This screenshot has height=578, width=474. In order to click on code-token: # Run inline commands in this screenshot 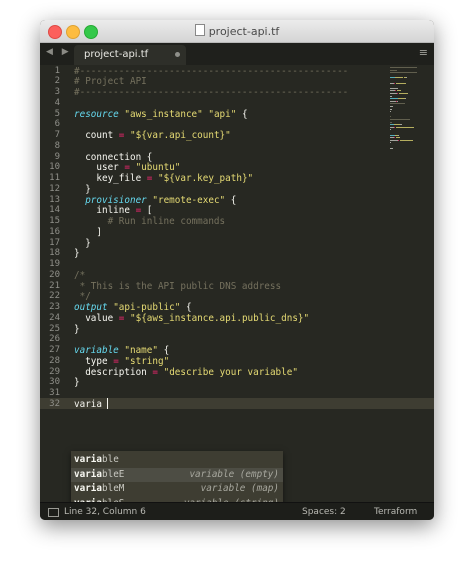, I will do `click(150, 221)`.